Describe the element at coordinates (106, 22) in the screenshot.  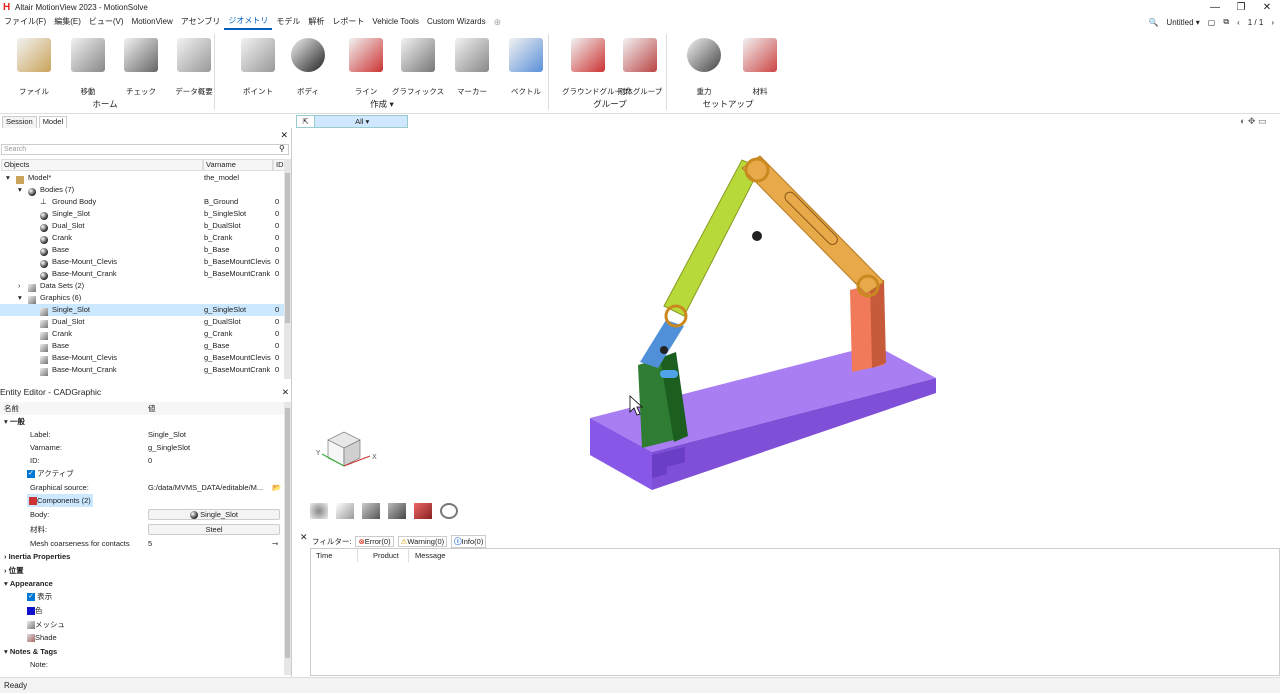
I see `menu-item-2: ビュー(V)` at that location.